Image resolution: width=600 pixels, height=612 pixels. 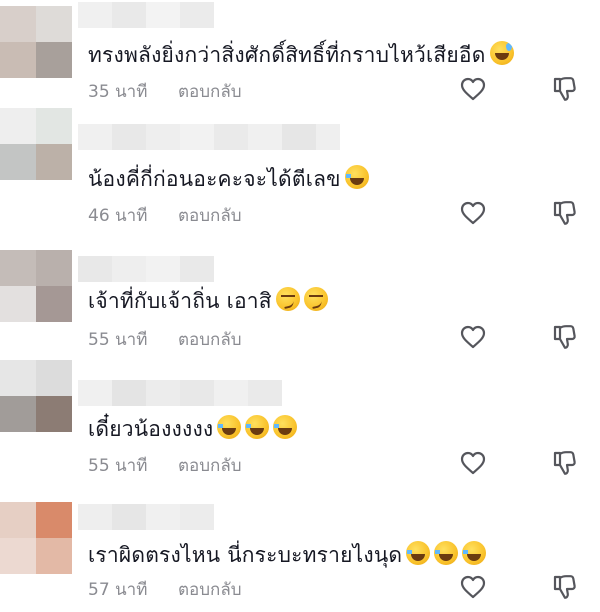 What do you see at coordinates (501, 53) in the screenshot?
I see `grinning-sweat-emoji` at bounding box center [501, 53].